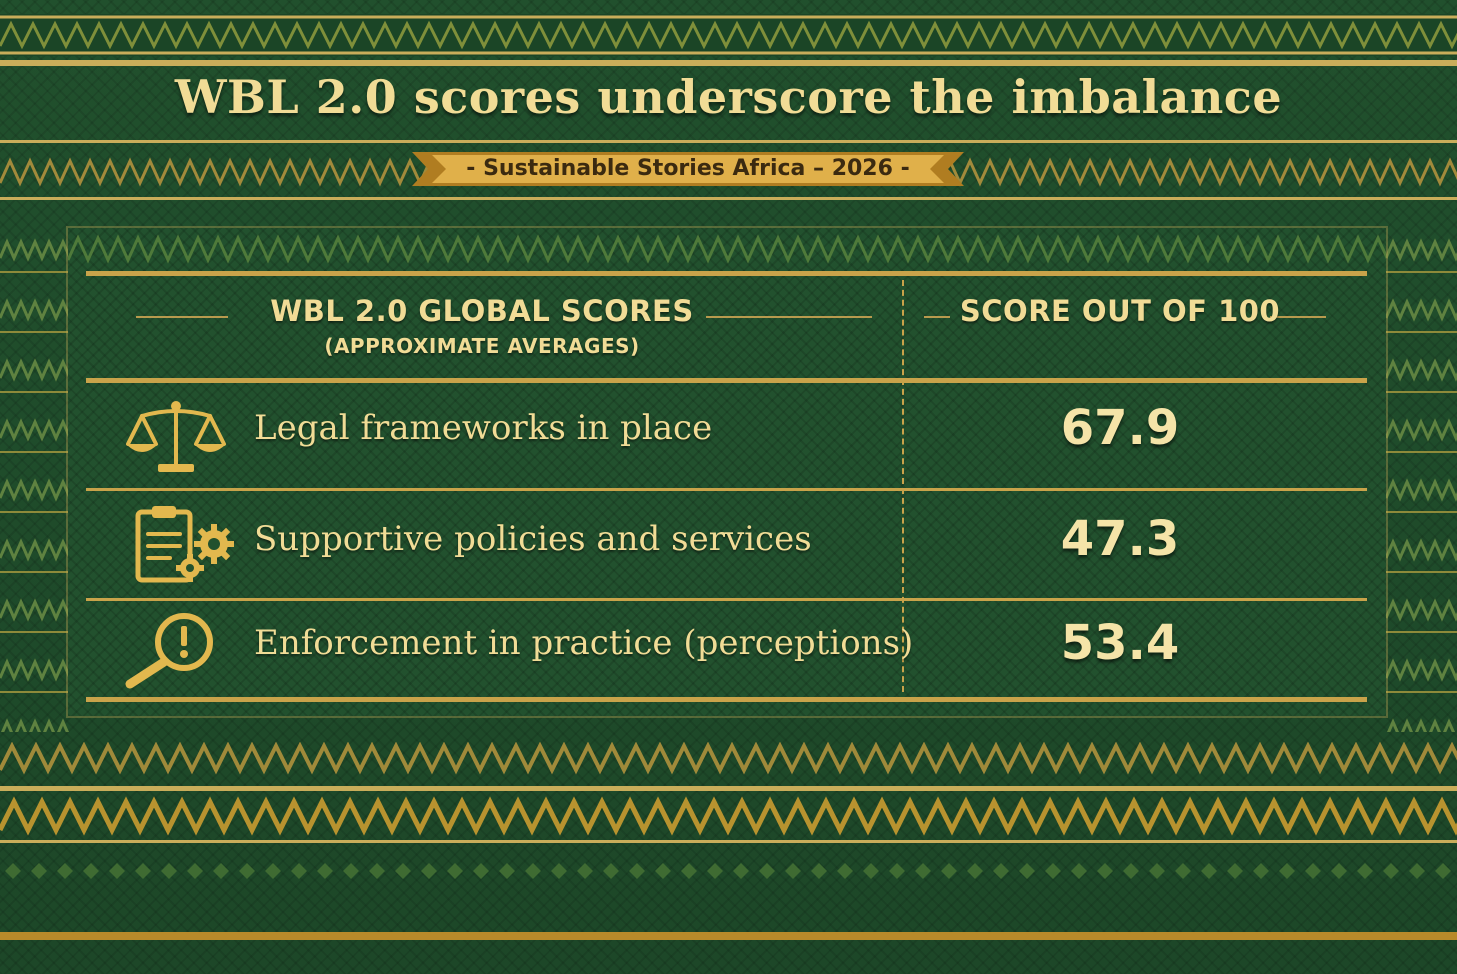 The image size is (1457, 974). Describe the element at coordinates (1120, 643) in the screenshot. I see `row-value-enforcement: 53.4` at that location.